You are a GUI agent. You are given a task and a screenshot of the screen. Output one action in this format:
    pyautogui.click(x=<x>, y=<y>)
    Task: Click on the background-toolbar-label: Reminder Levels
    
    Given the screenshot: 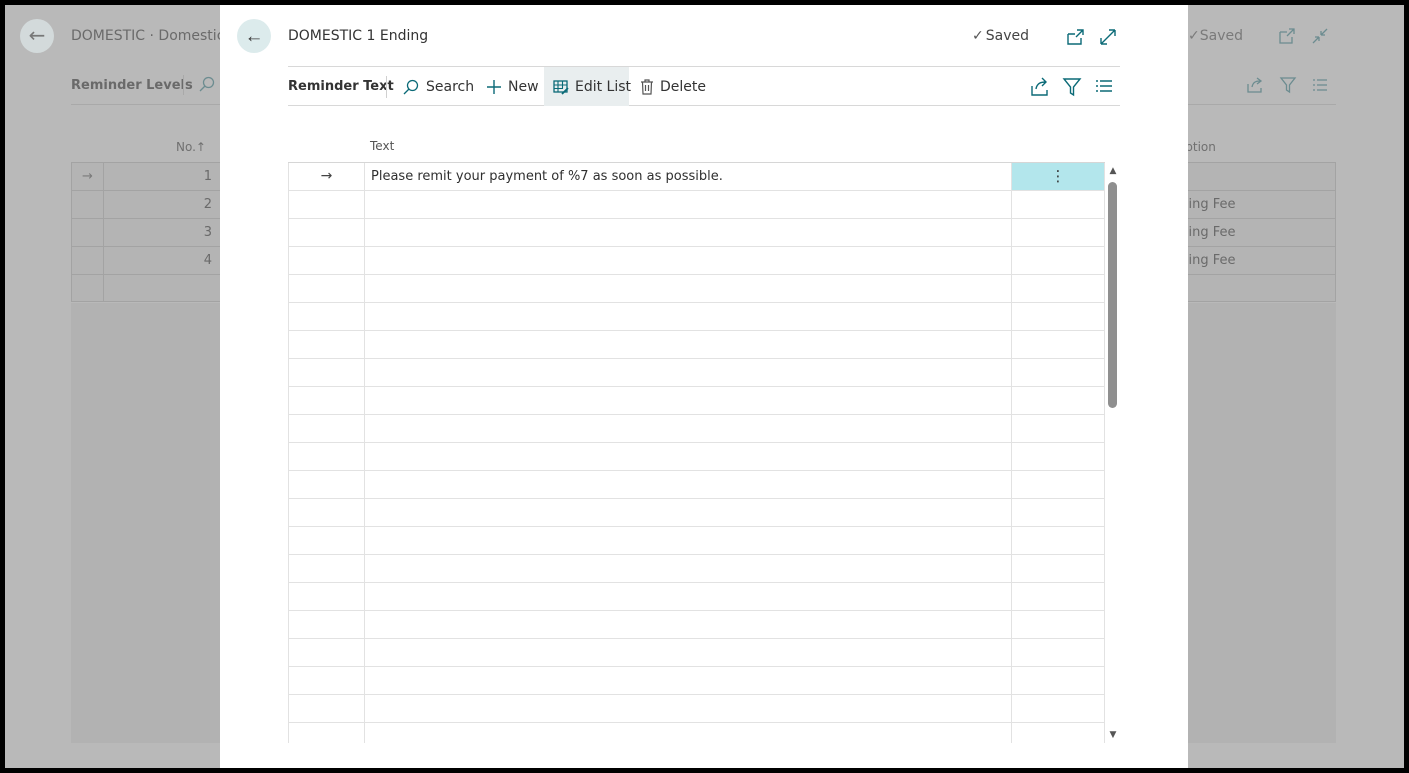 What is the action you would take?
    pyautogui.click(x=132, y=85)
    